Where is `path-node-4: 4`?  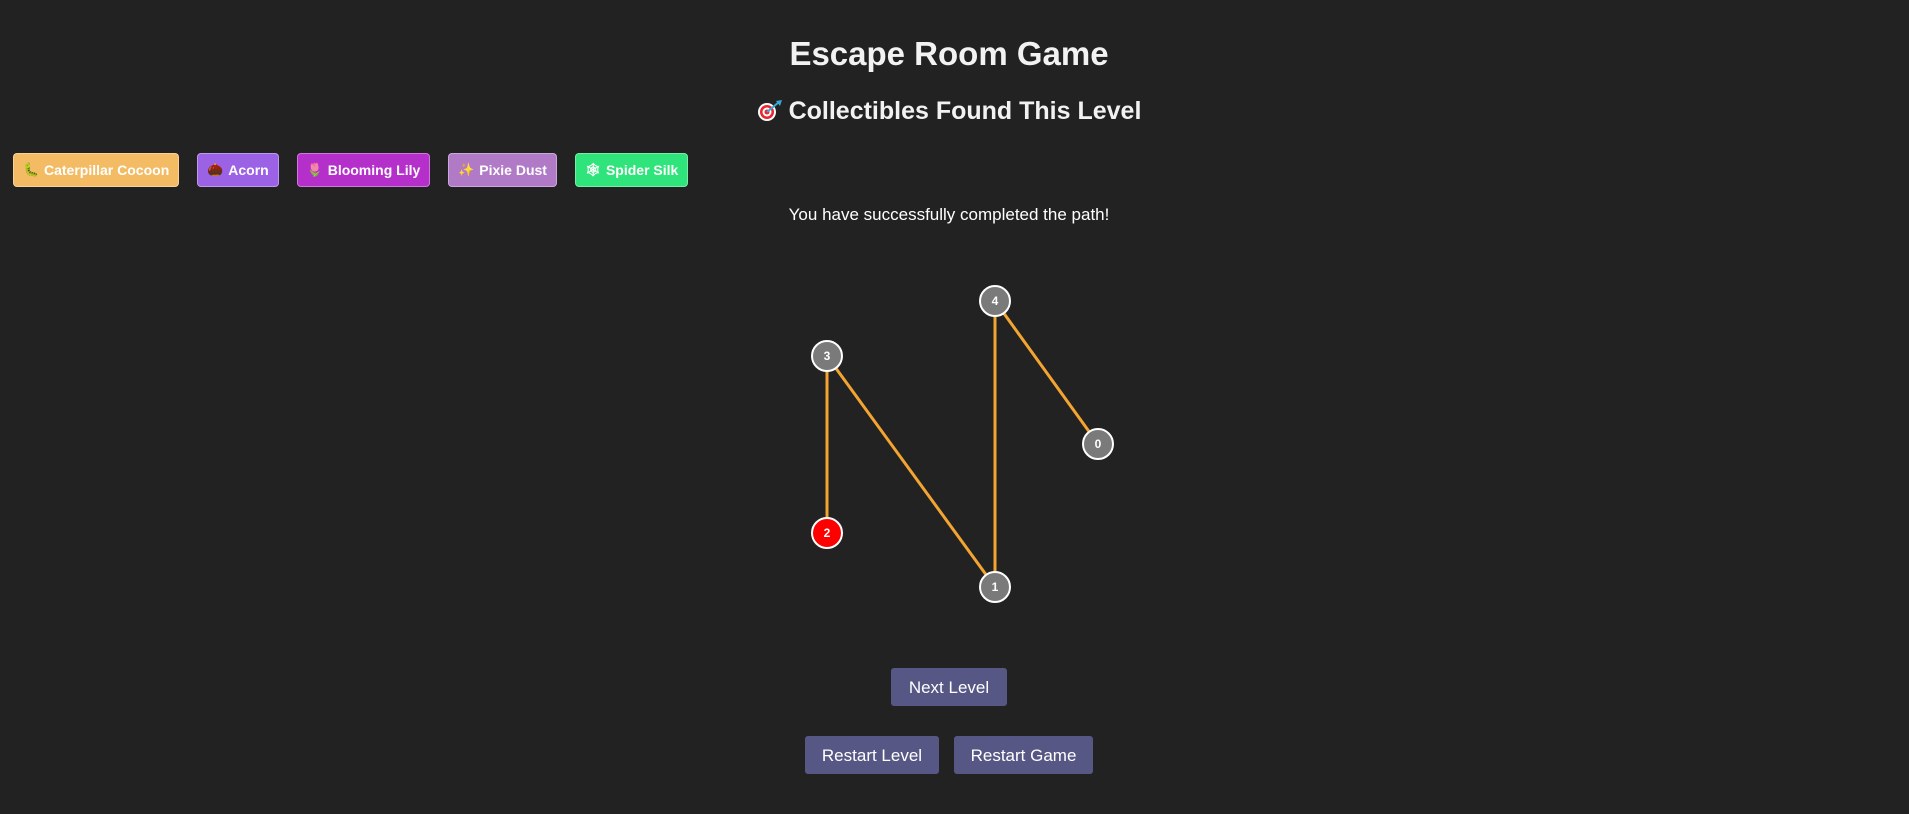
path-node-4: 4 is located at coordinates (995, 301).